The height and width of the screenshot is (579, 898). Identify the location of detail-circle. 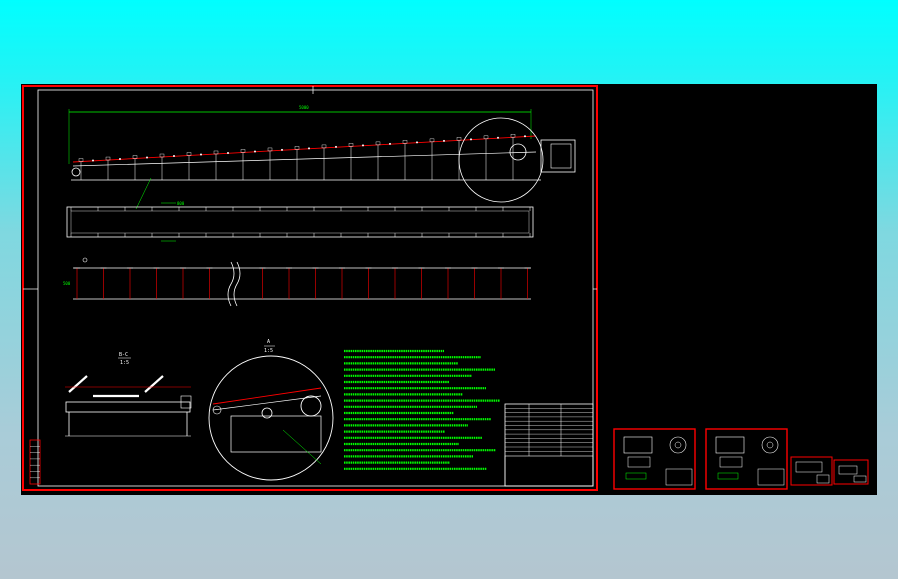
(271, 418).